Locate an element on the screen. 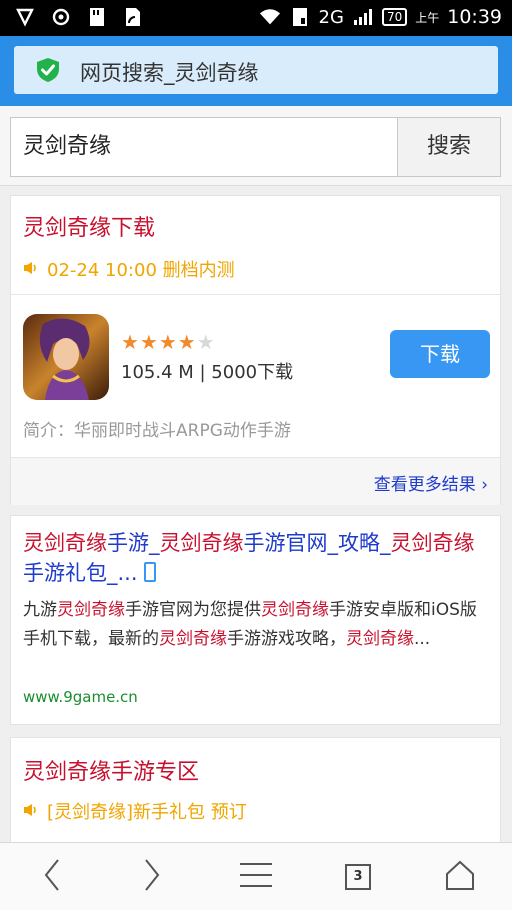 Image resolution: width=512 pixels, height=910 pixels. title-text: 手游_ is located at coordinates (133, 543).